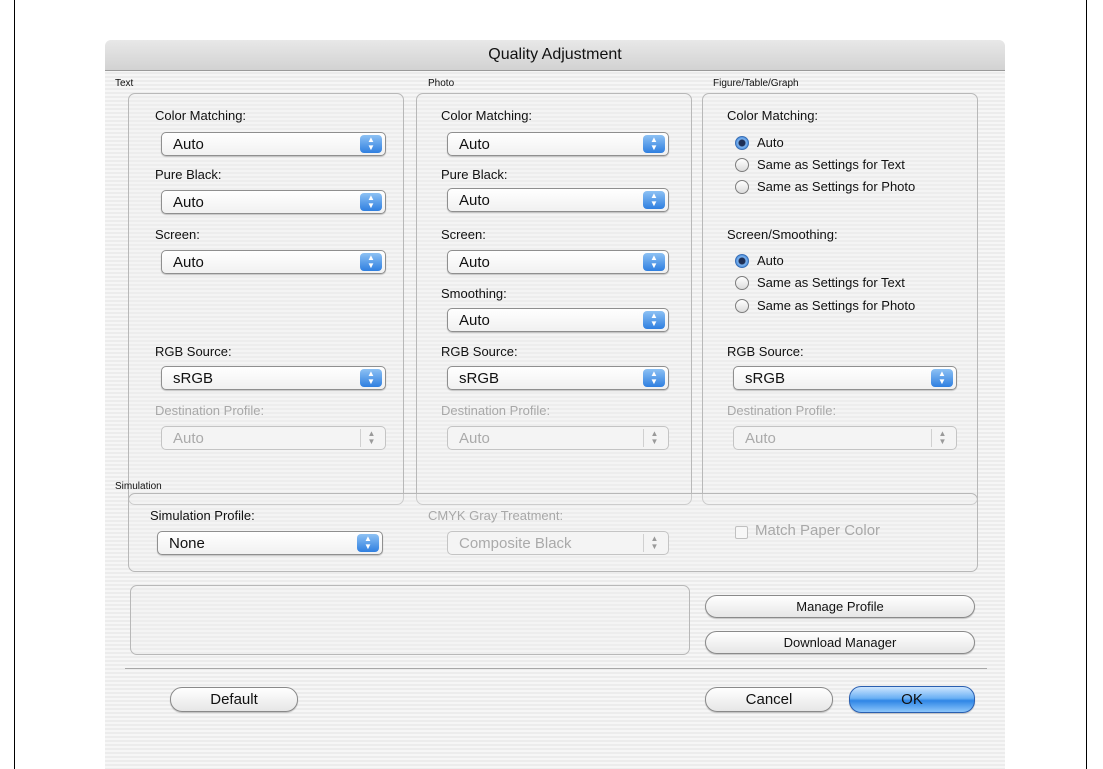 The image size is (1103, 769). I want to click on match-paper-color-checkbox, so click(741, 532).